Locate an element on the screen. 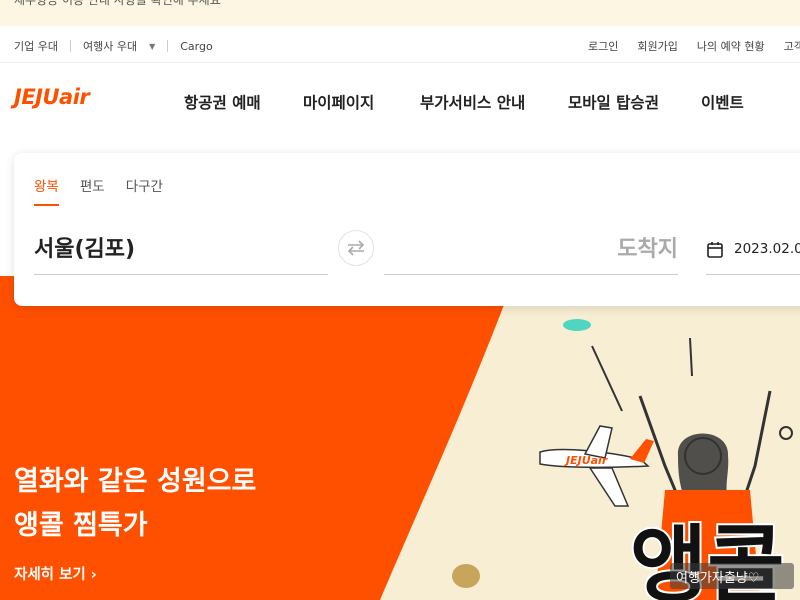 This screenshot has width=800, height=600. watermark: 여행가자출냥♡ is located at coordinates (732, 576).